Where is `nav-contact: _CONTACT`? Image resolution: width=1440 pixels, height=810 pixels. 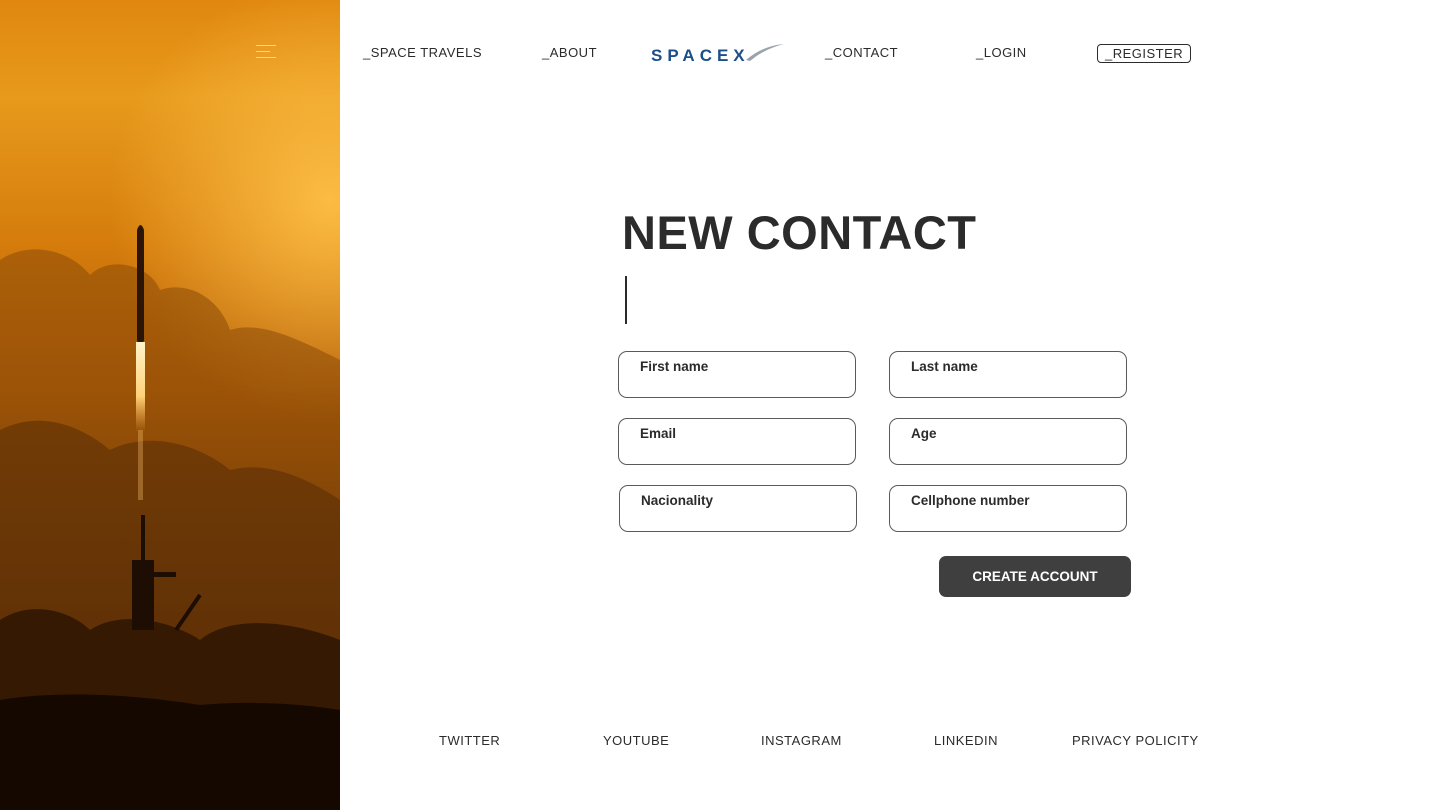
nav-contact: _CONTACT is located at coordinates (861, 52).